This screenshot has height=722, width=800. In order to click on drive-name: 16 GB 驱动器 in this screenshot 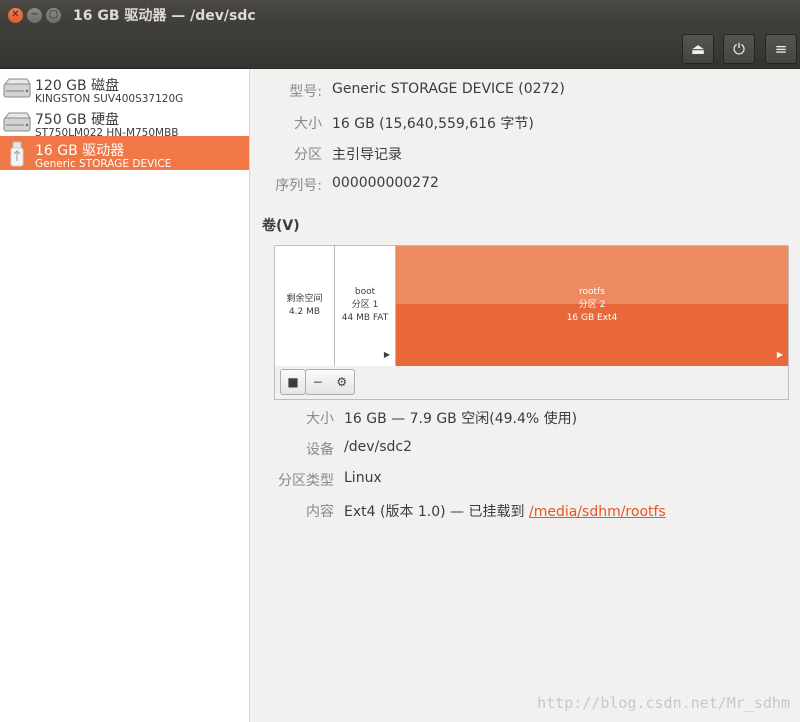, I will do `click(80, 151)`.